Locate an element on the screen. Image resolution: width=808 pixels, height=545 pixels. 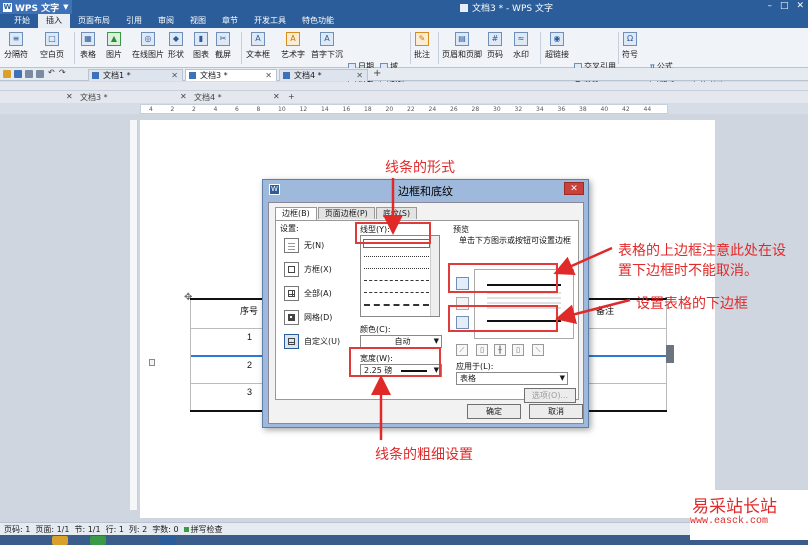
arrow-to-bottom-border is located at coordinates (593, 311).